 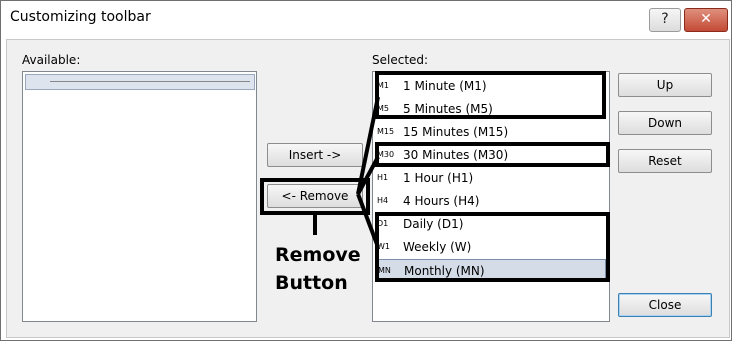 I want to click on callout-line-1: Remove, so click(x=318, y=255).